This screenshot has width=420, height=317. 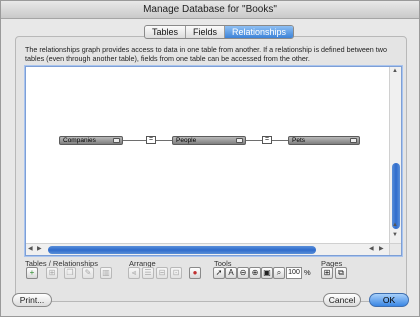 I want to click on text-tool-icon: A, so click(x=231, y=273).